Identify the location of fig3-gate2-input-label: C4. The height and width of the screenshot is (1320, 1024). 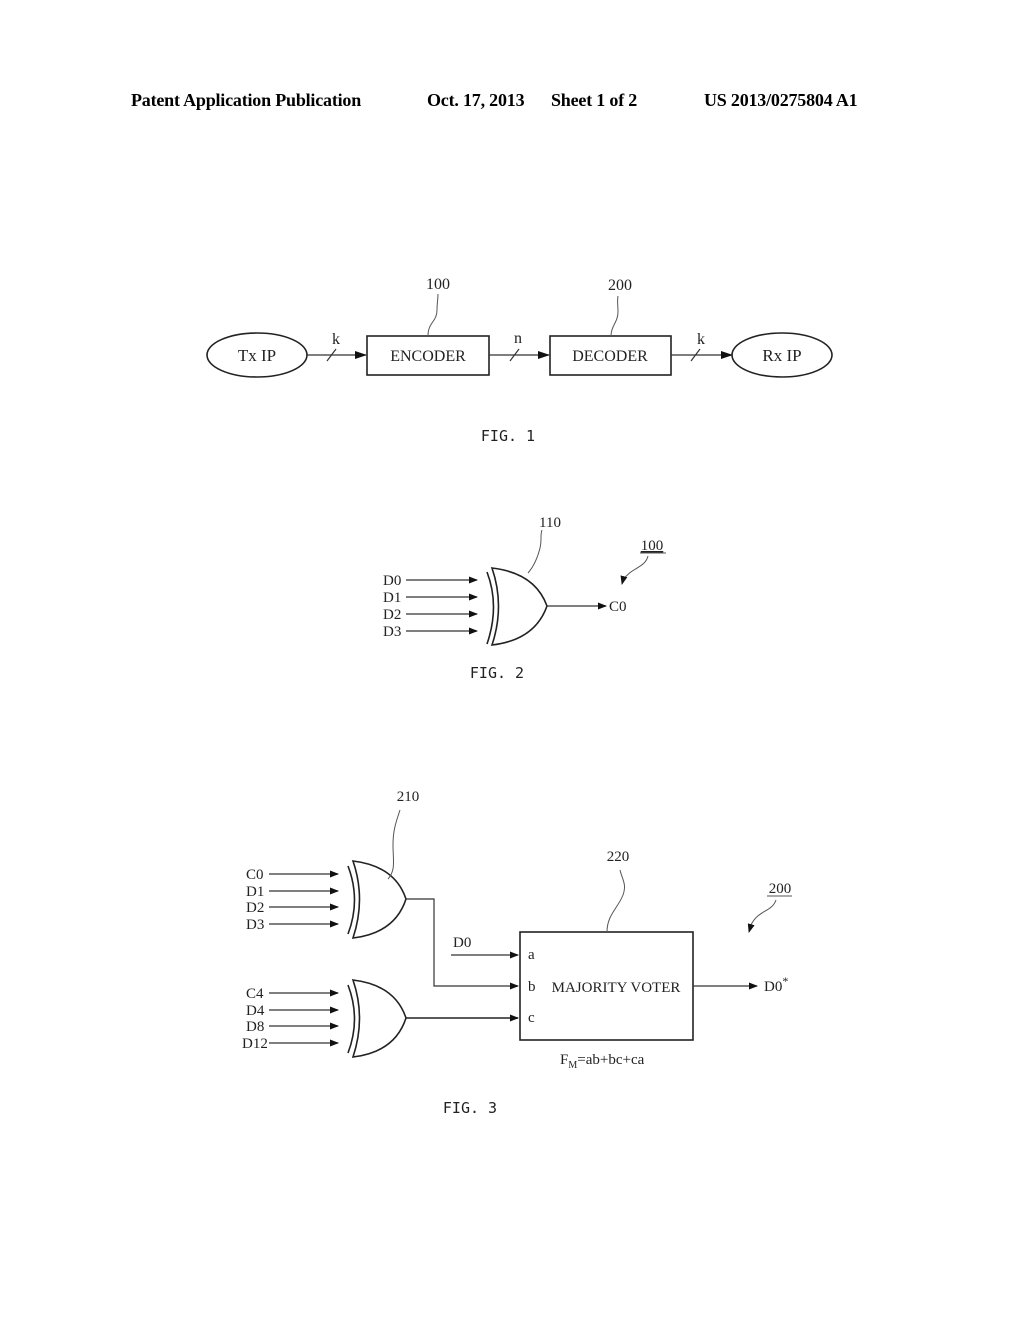
(255, 994).